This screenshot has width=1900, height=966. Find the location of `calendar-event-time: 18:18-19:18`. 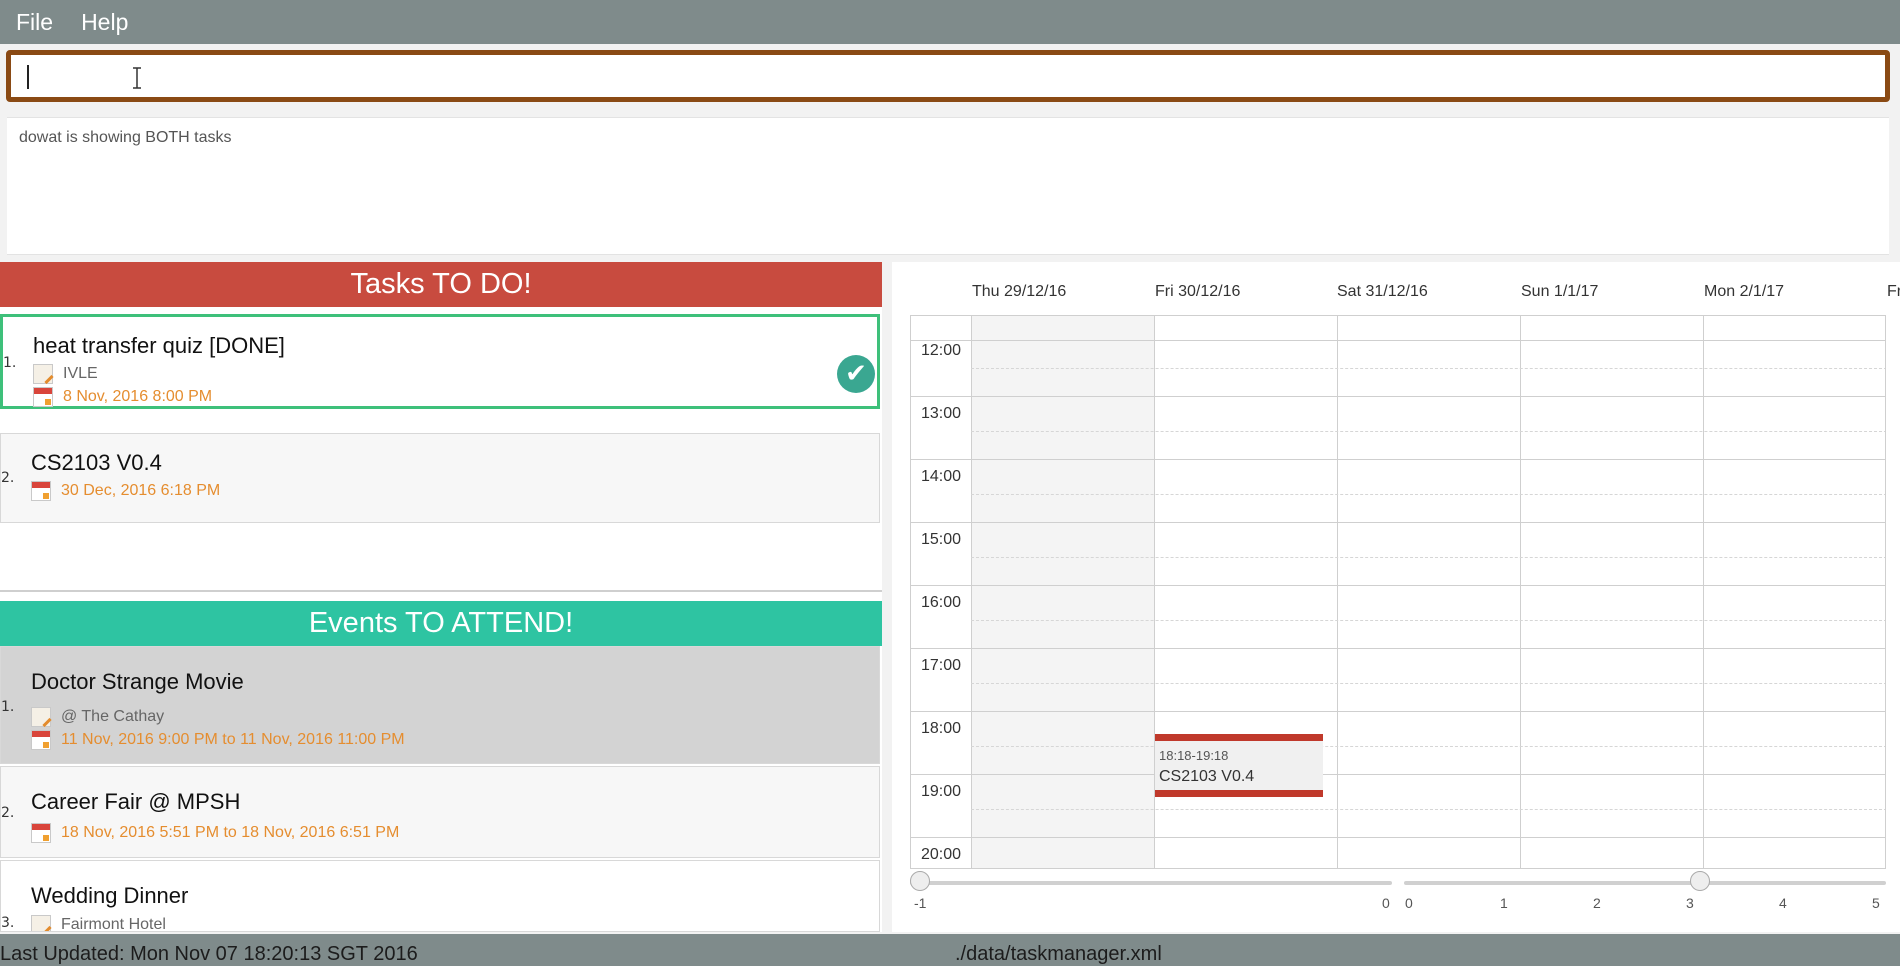

calendar-event-time: 18:18-19:18 is located at coordinates (1194, 755).